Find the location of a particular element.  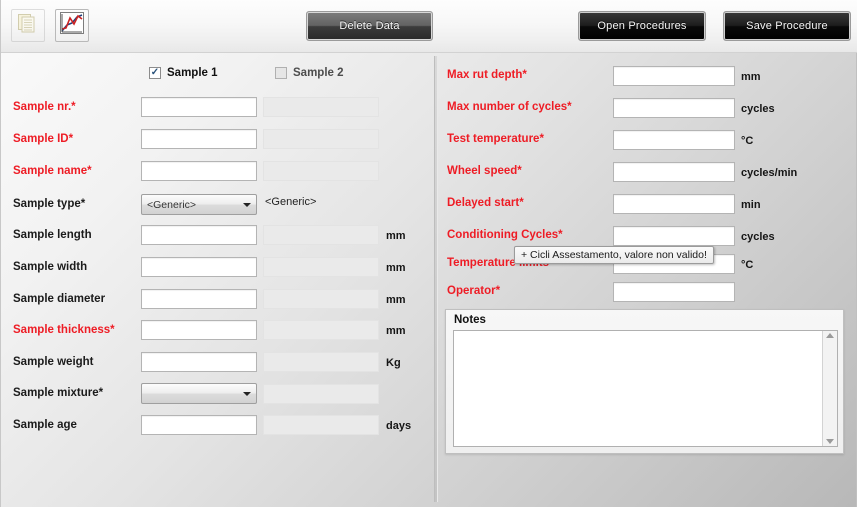

select-sample-type-value: <Generic> is located at coordinates (172, 204).